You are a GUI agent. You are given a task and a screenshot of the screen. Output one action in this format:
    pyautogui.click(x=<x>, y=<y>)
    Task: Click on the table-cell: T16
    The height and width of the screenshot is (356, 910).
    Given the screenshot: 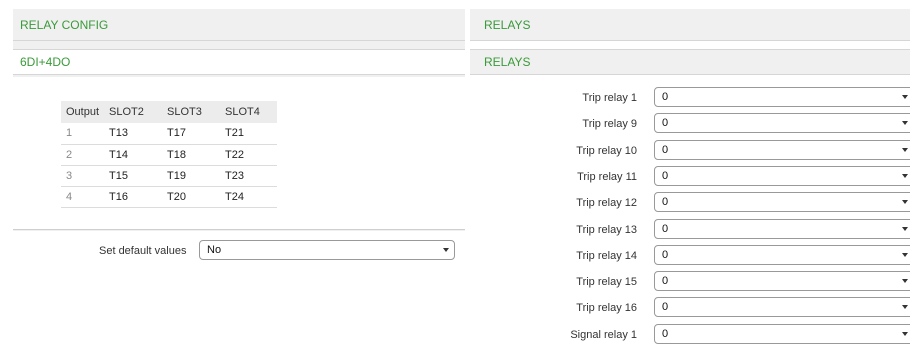 What is the action you would take?
    pyautogui.click(x=133, y=197)
    